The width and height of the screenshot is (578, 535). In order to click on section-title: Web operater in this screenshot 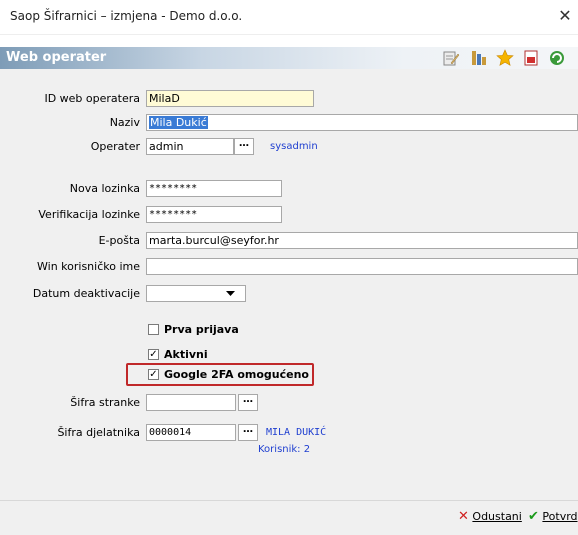, I will do `click(56, 57)`.